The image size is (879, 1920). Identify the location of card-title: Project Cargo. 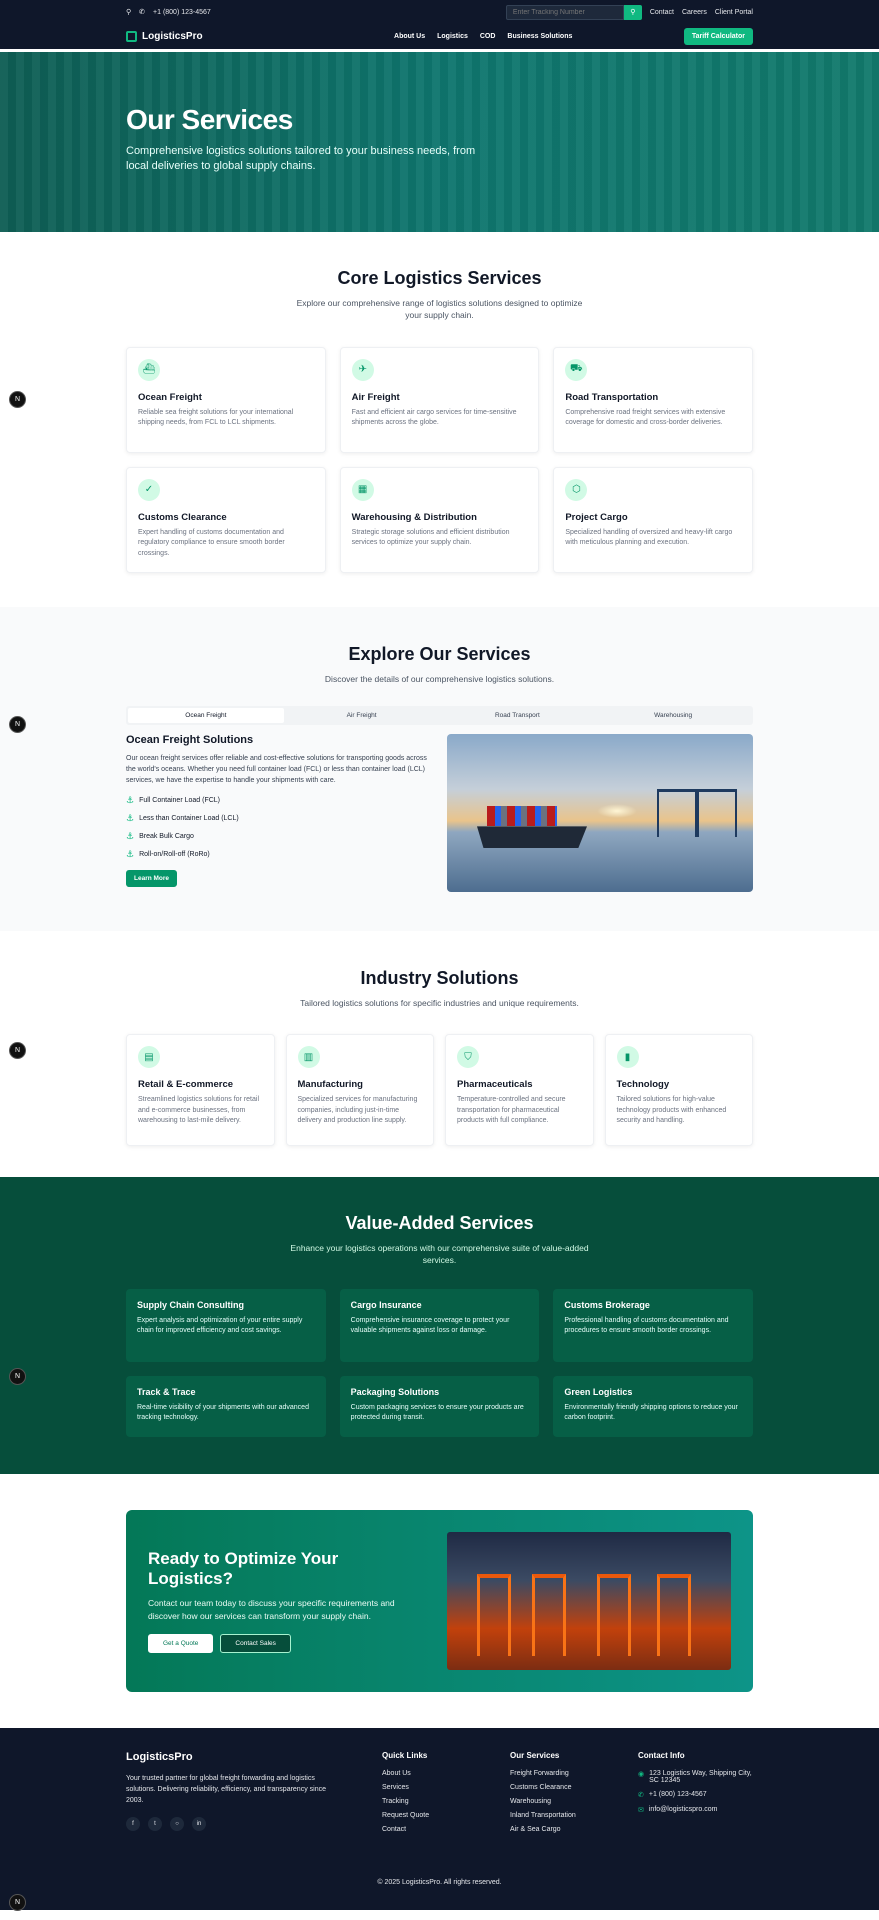
(596, 517).